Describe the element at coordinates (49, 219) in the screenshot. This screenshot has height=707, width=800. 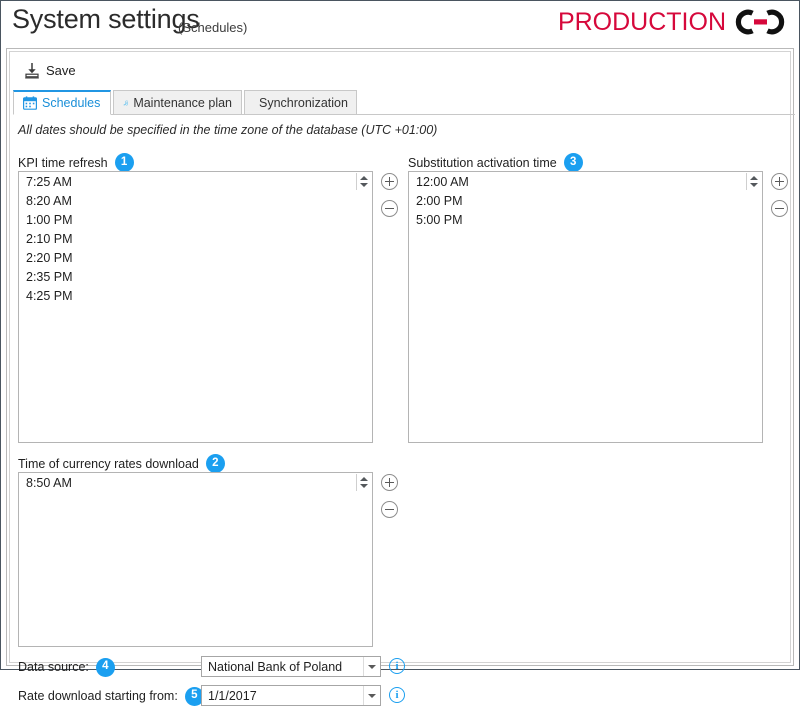
I see `list-item-value: 1:00 PM` at that location.